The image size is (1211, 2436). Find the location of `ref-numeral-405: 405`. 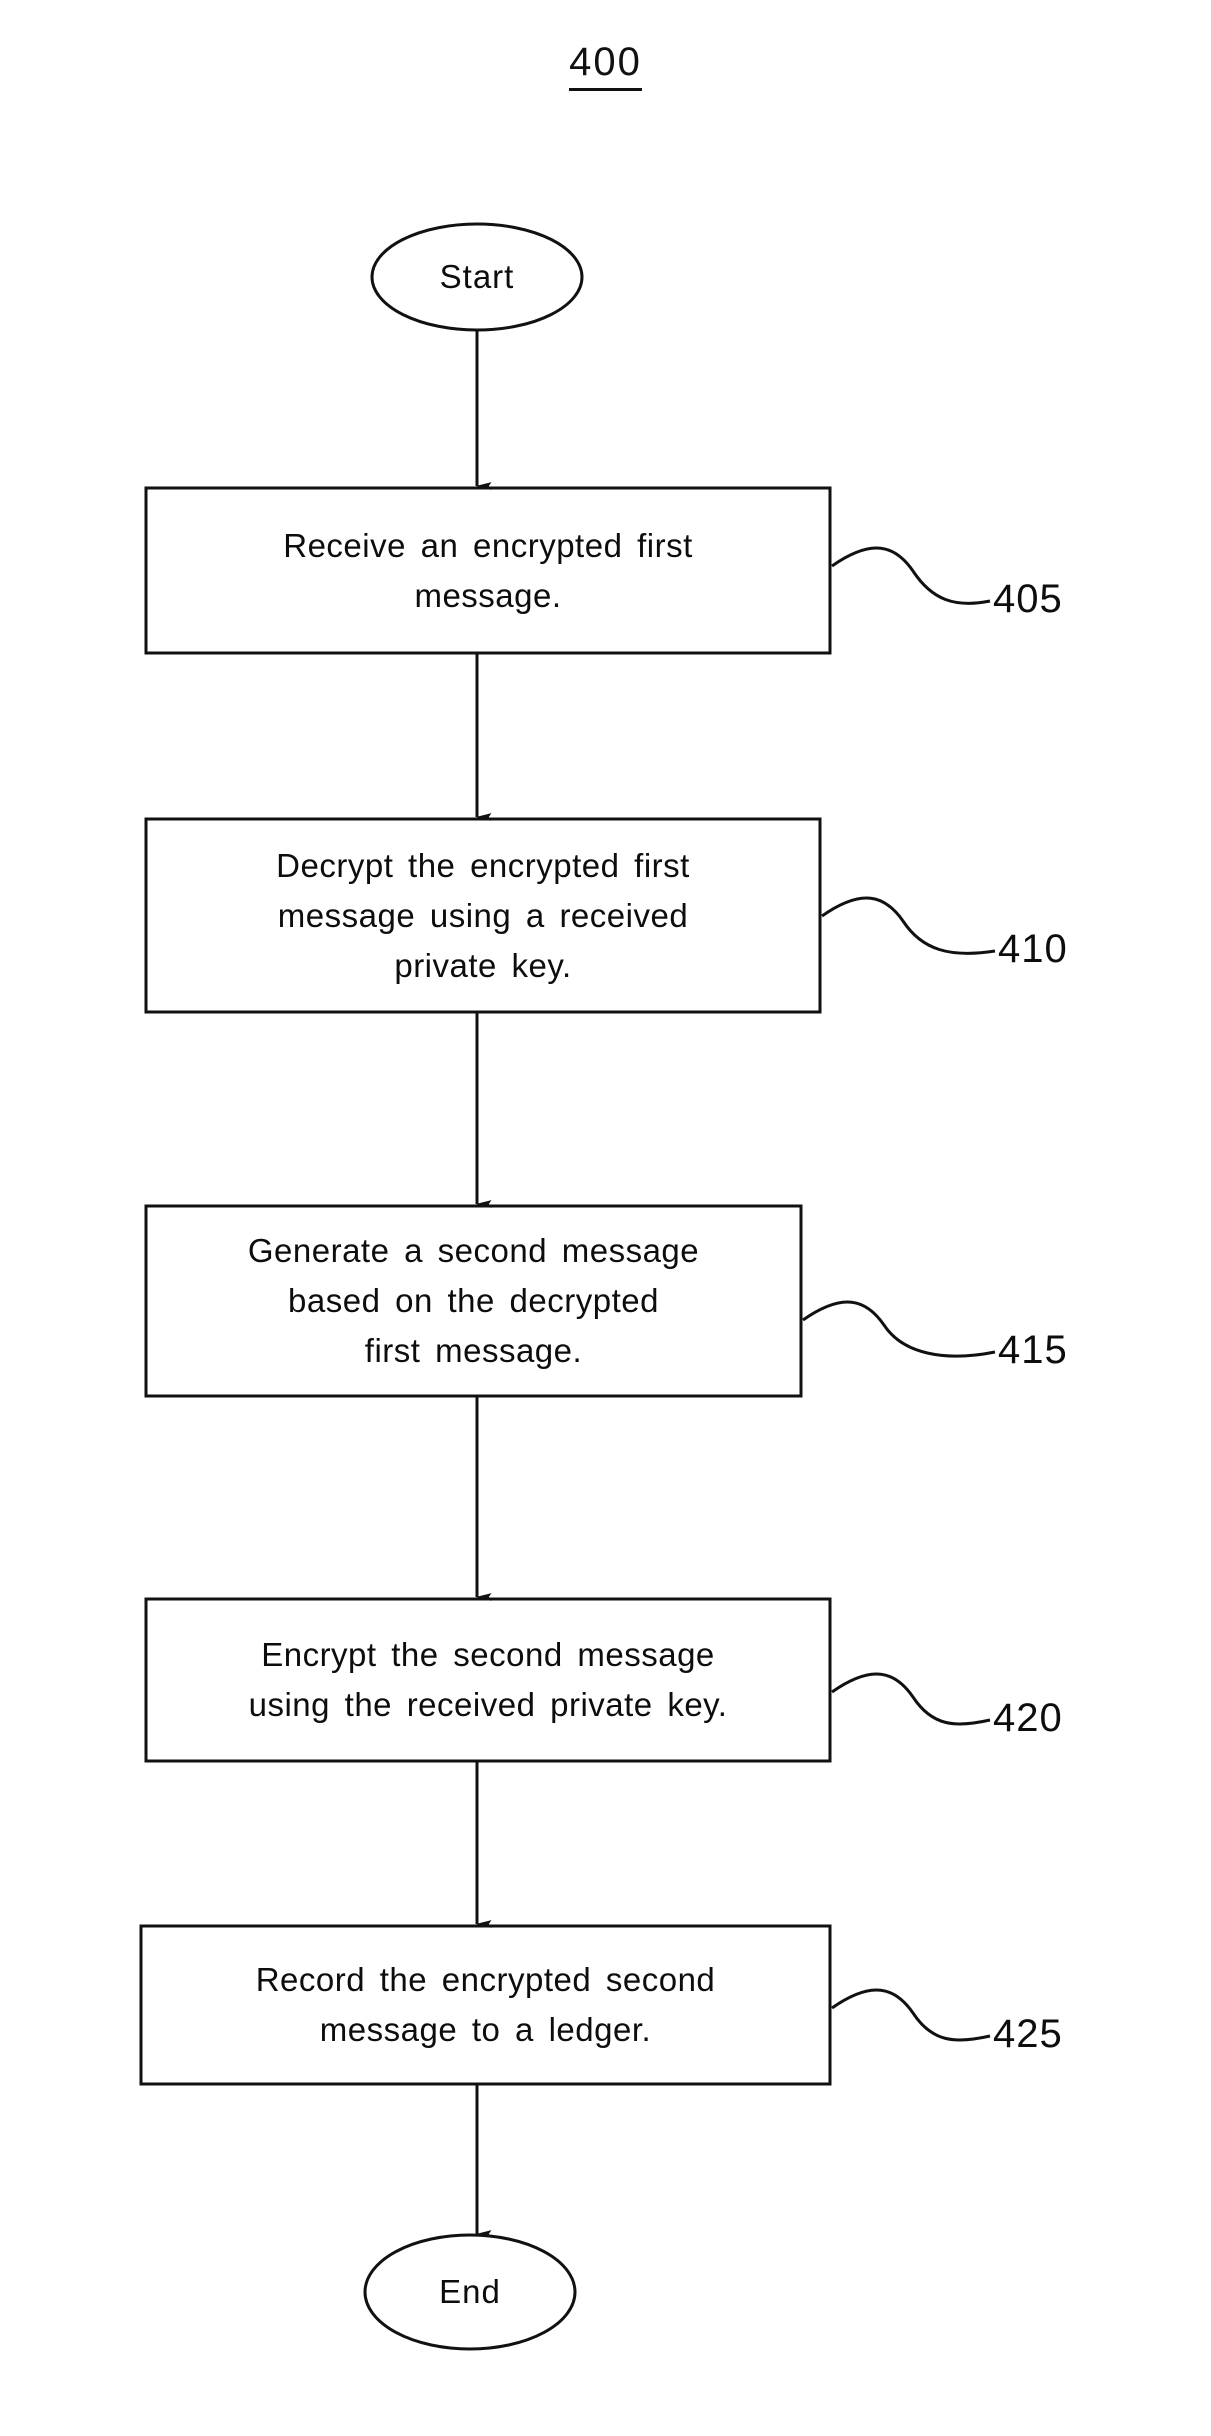

ref-numeral-405: 405 is located at coordinates (1028, 599).